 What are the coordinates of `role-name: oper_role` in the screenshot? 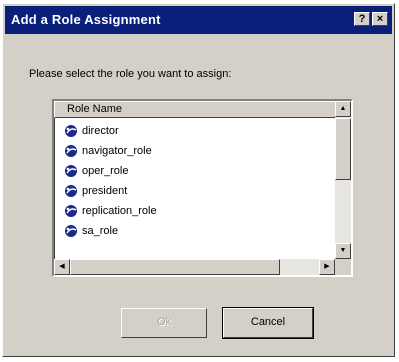 It's located at (105, 171).